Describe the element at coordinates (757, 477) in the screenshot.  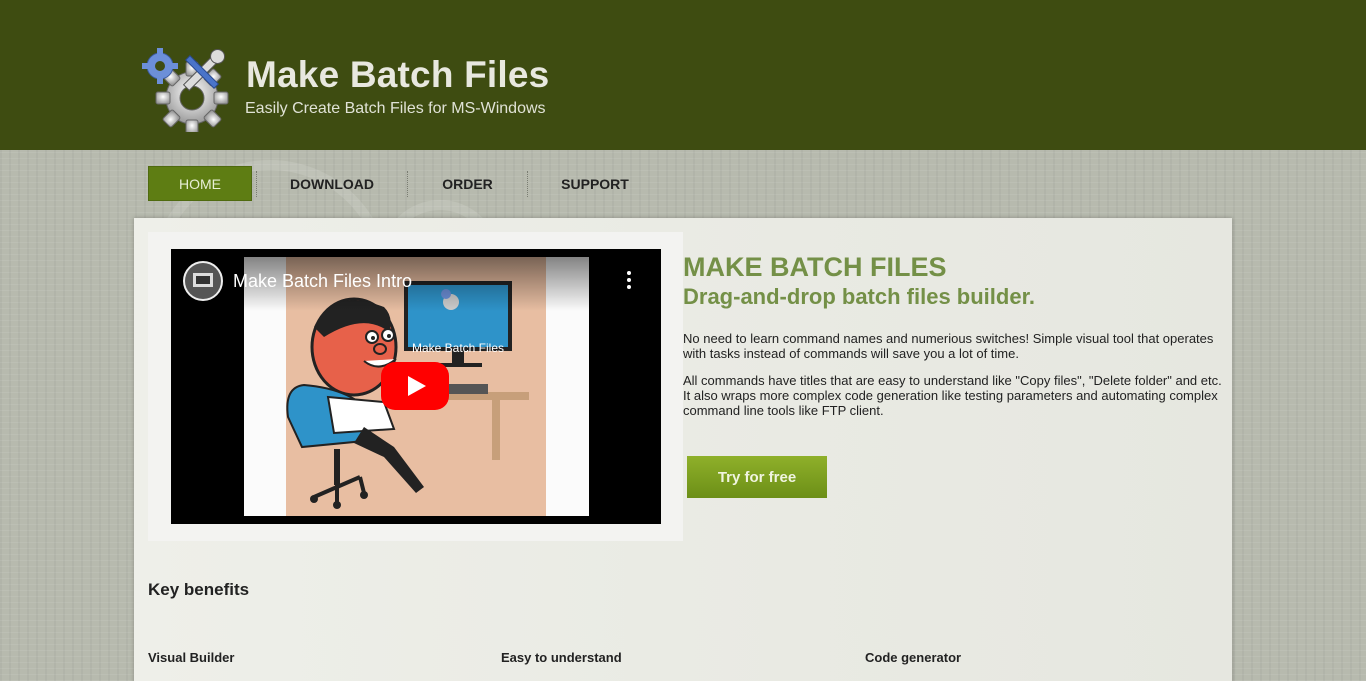
I see `try-for-free-button: Try for free` at that location.